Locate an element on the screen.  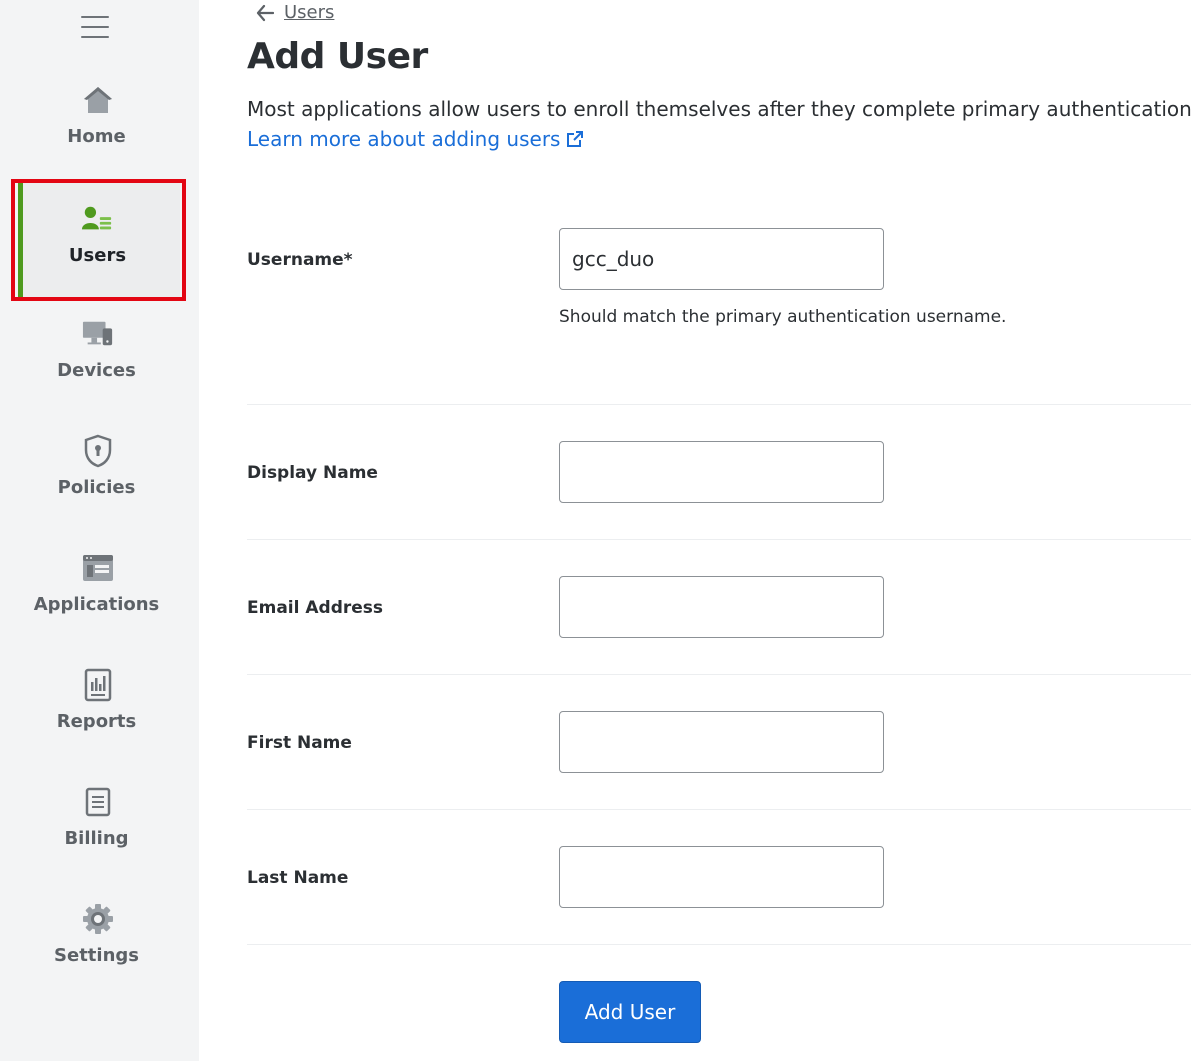
learn-more-label: Learn more about adding users is located at coordinates (404, 139).